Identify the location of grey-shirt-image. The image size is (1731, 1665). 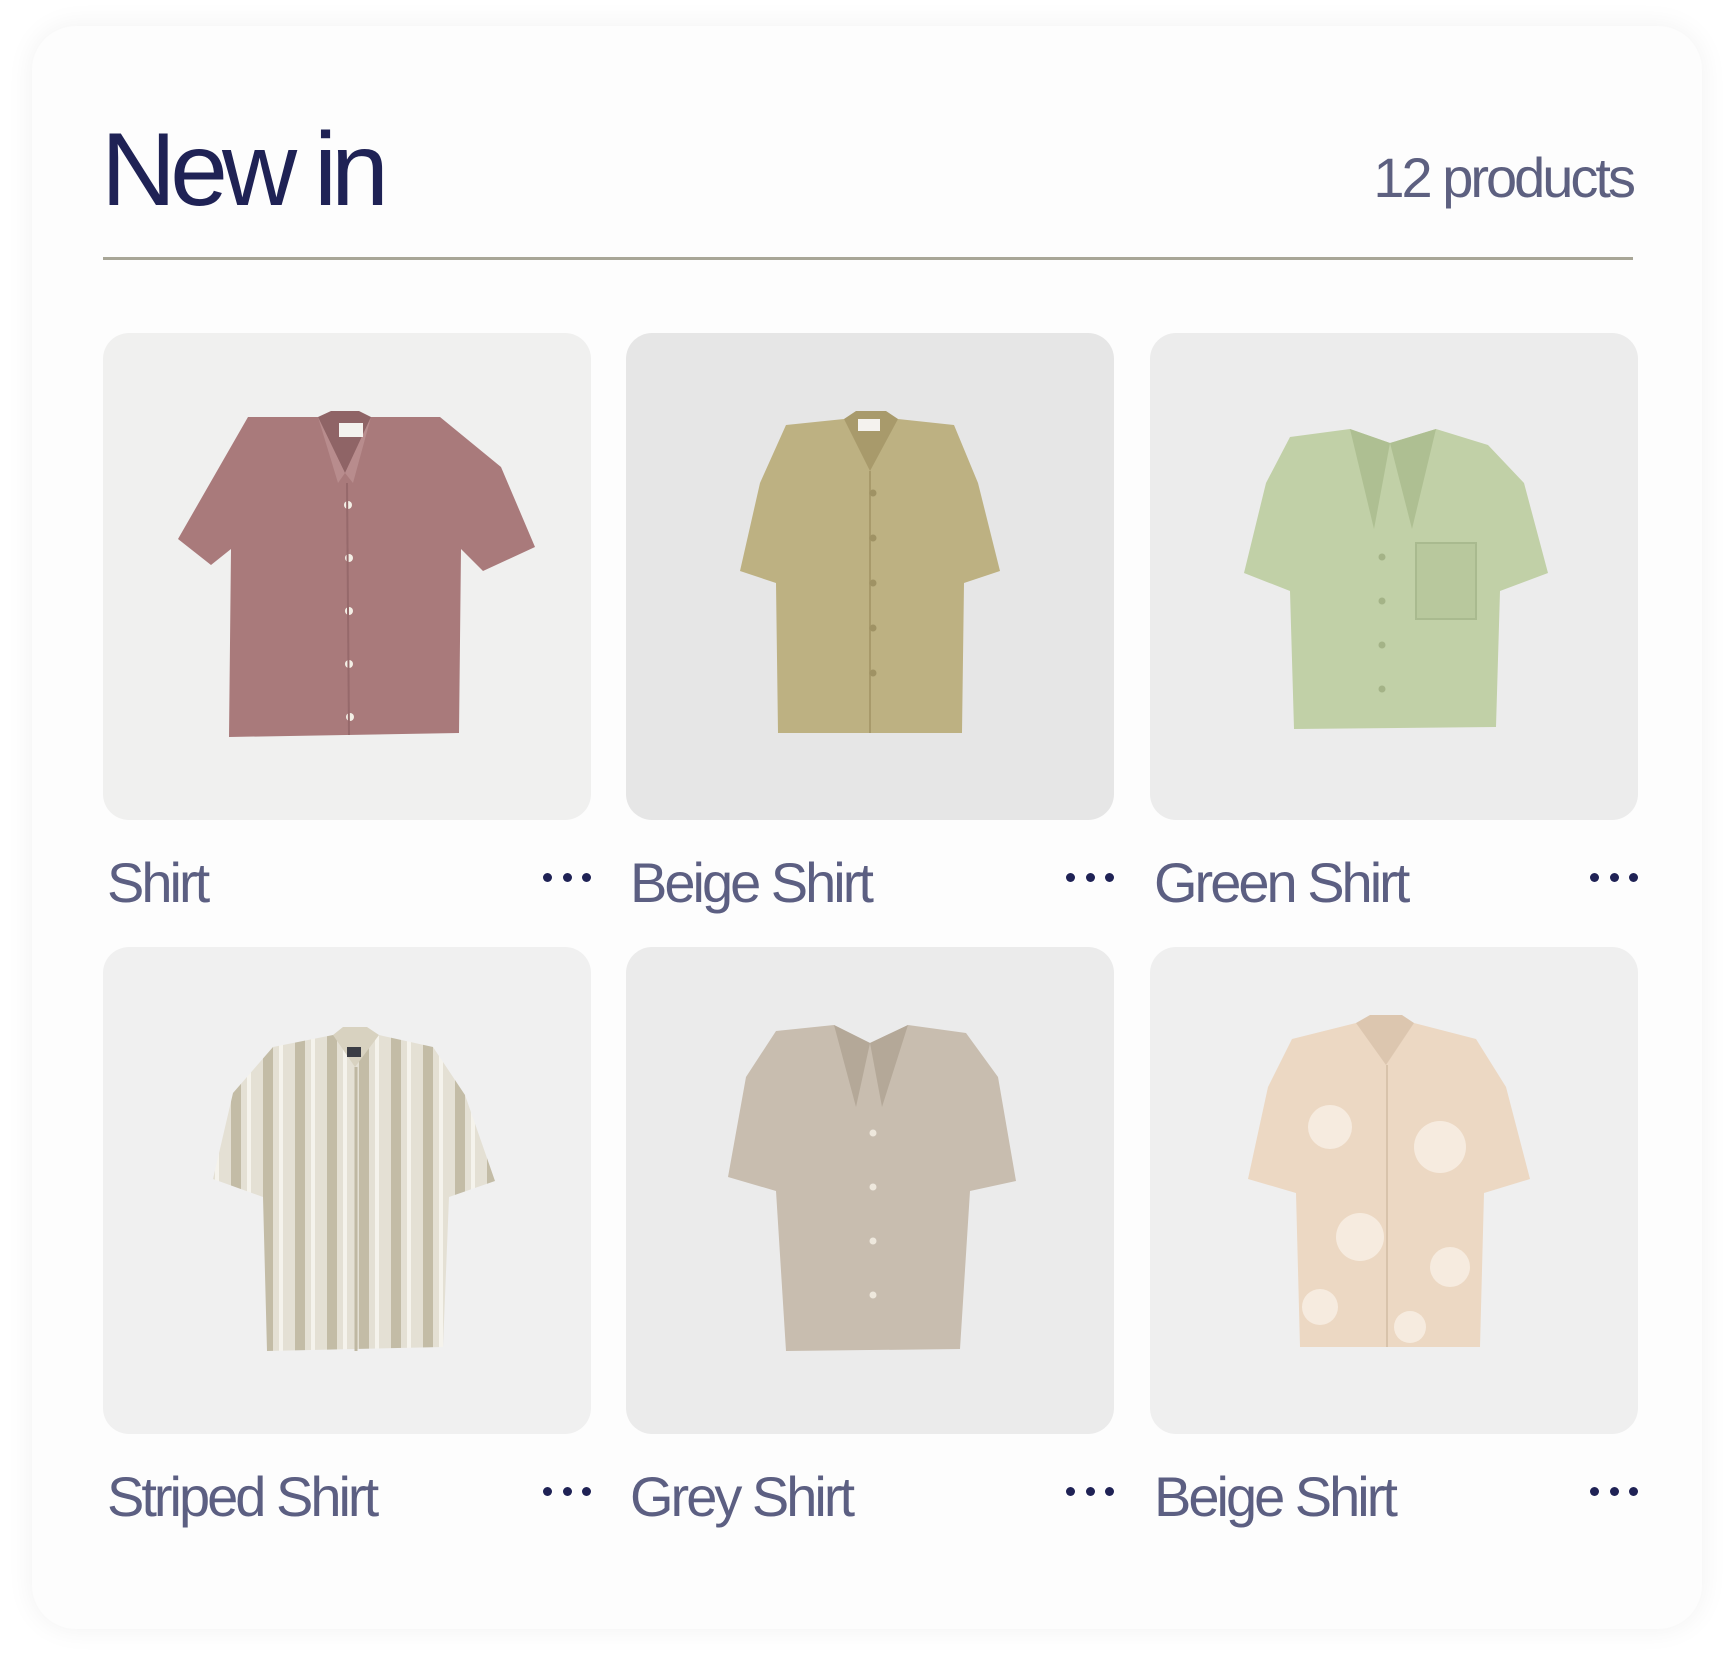
(870, 1190).